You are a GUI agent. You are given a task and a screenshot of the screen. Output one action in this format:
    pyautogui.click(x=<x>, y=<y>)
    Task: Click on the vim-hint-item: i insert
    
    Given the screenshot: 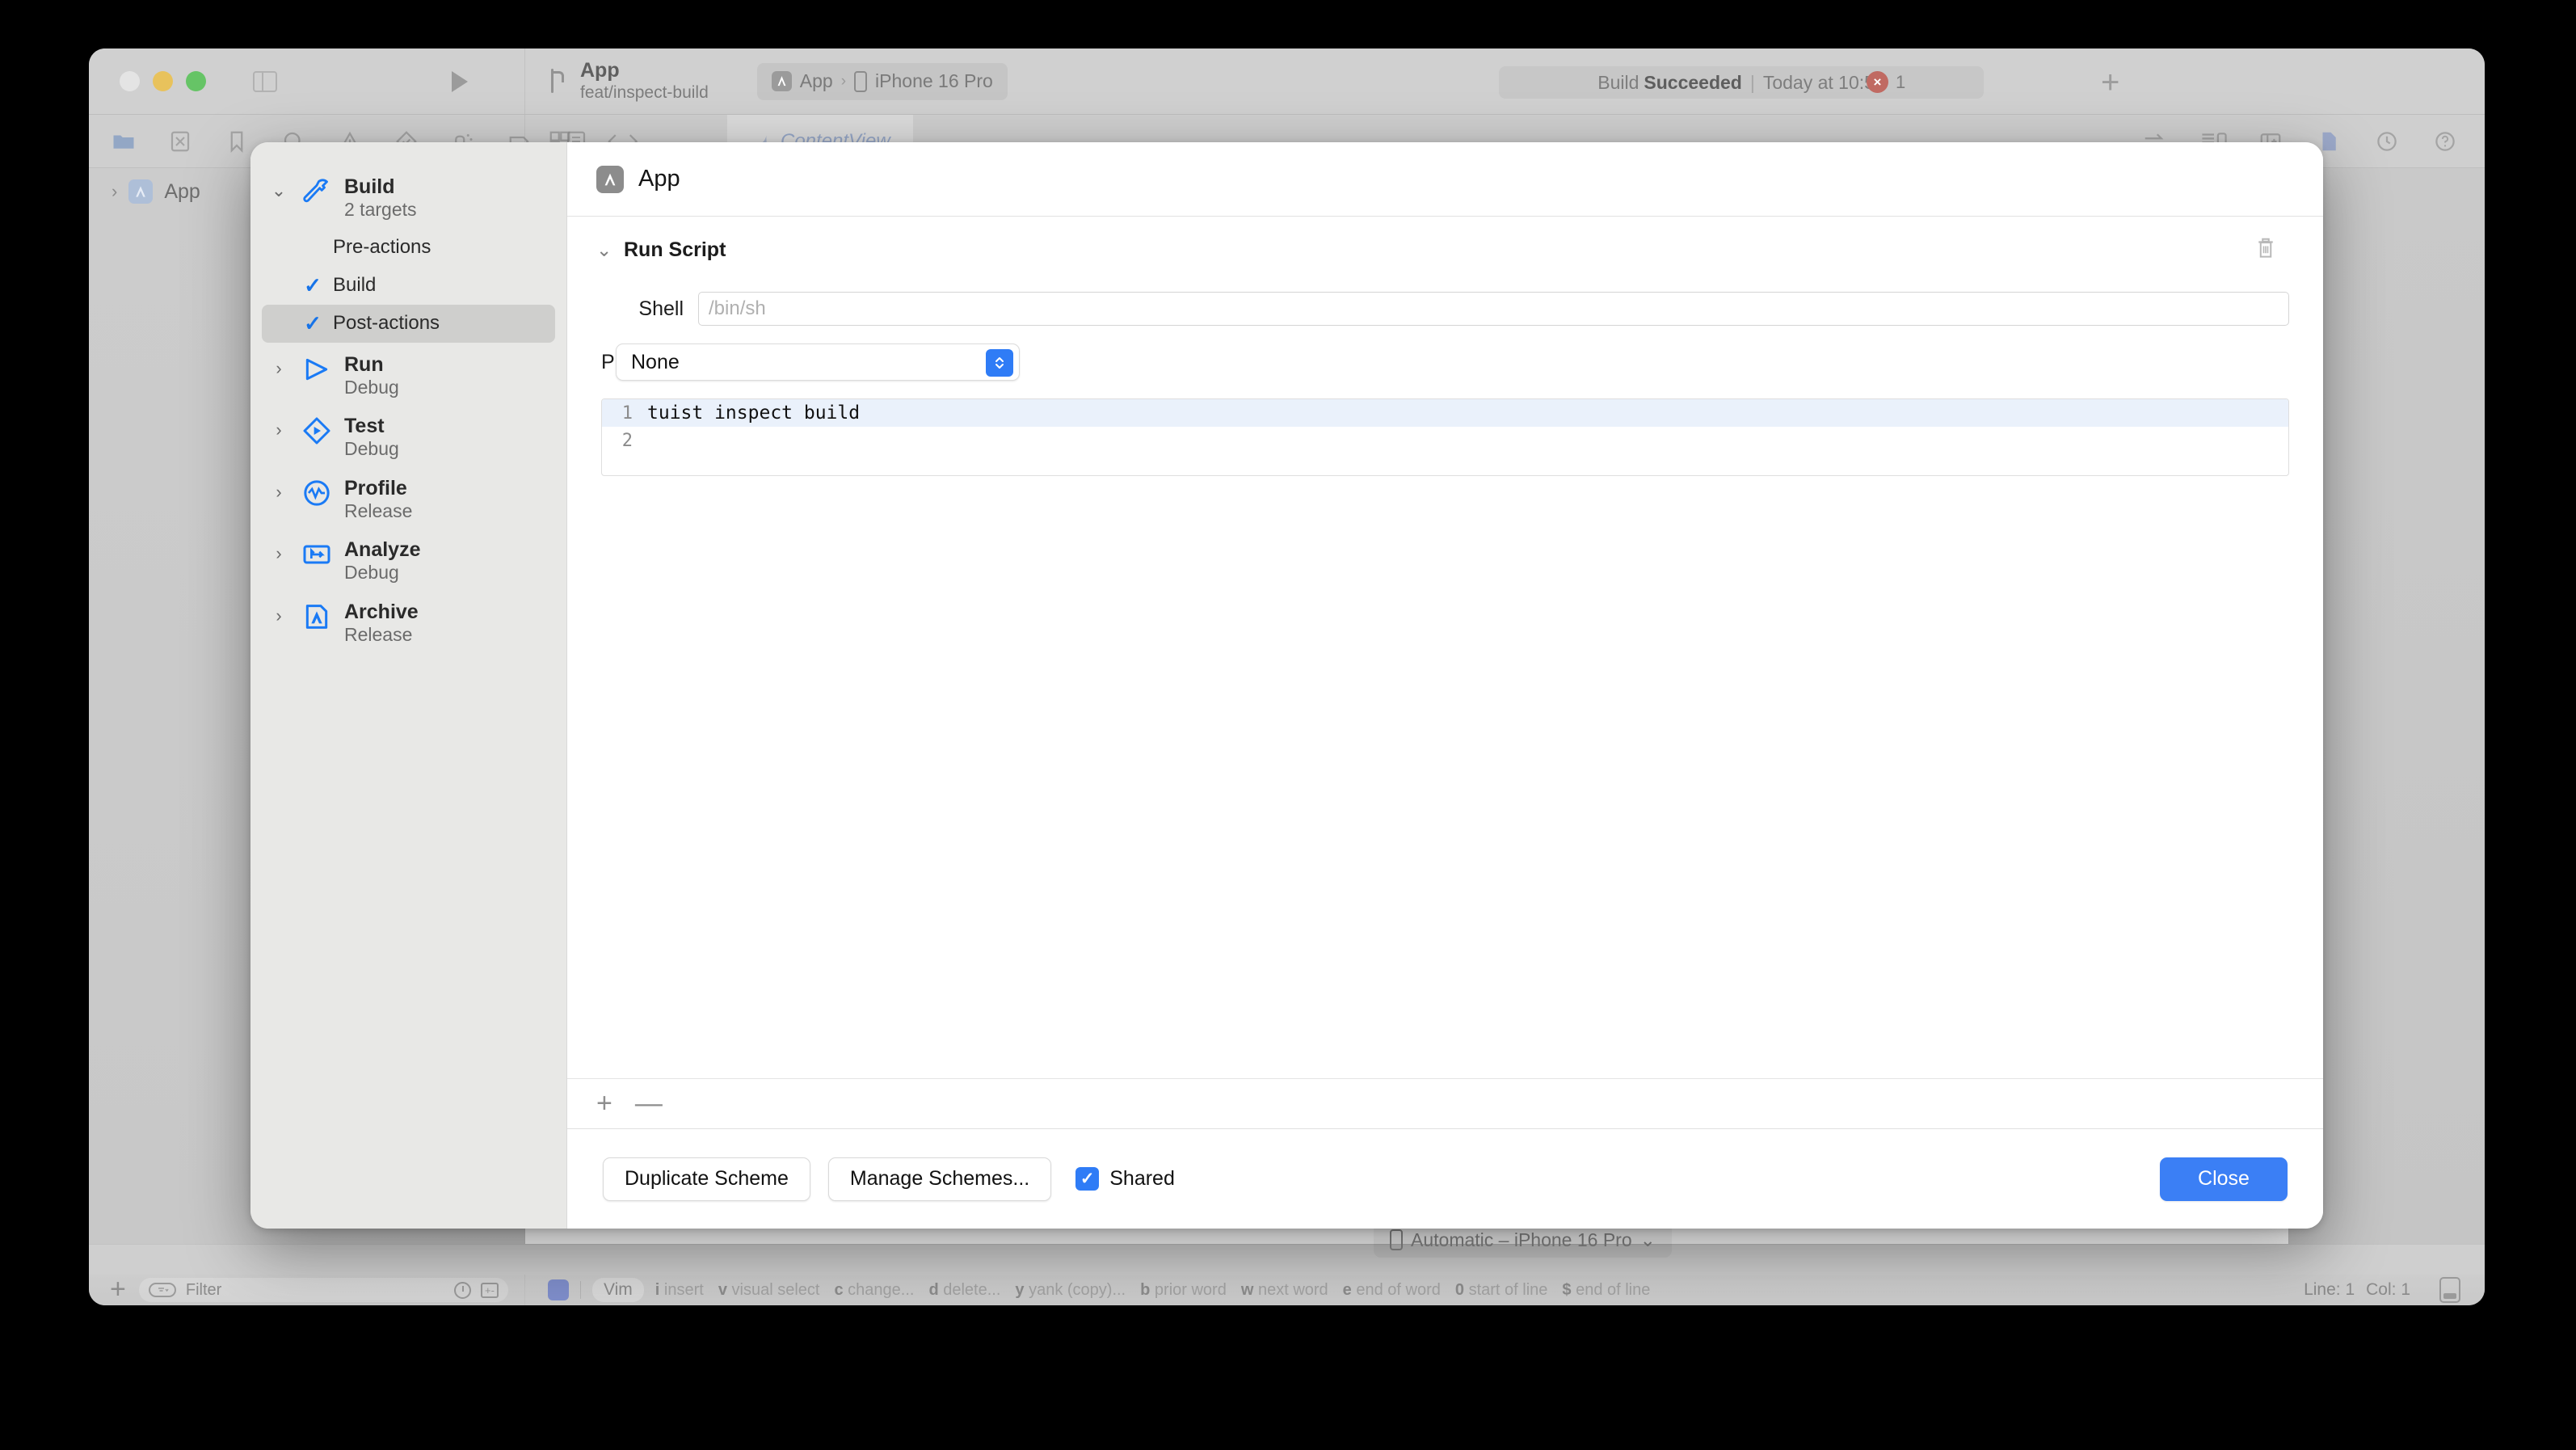 What is the action you would take?
    pyautogui.click(x=679, y=1290)
    